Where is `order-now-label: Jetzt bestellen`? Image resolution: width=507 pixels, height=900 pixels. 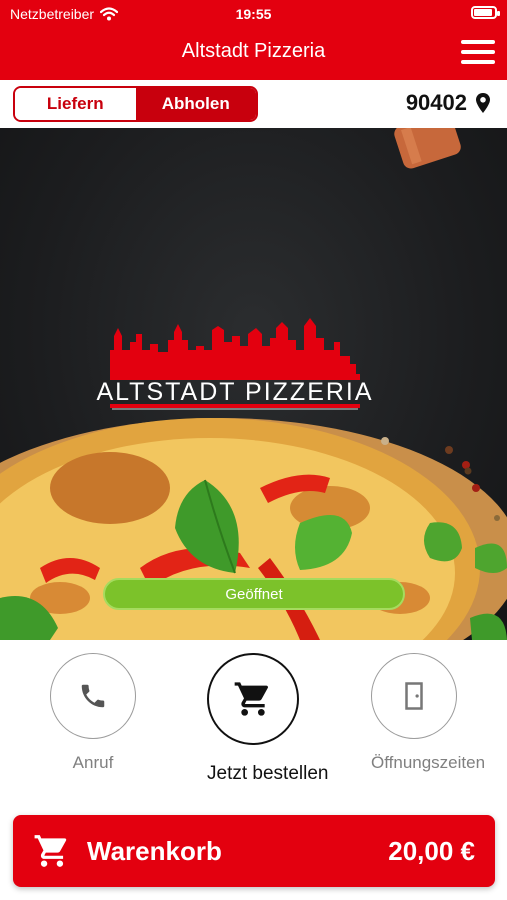 order-now-label: Jetzt bestellen is located at coordinates (268, 773).